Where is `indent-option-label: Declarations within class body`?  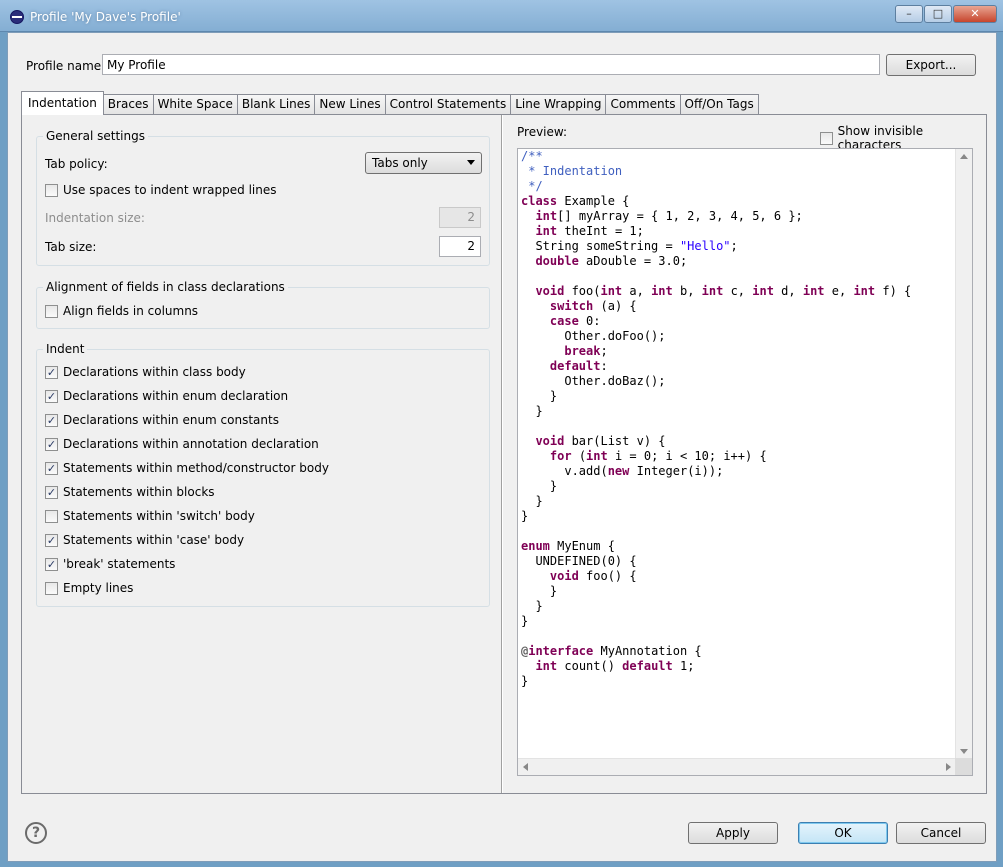
indent-option-label: Declarations within class body is located at coordinates (154, 372).